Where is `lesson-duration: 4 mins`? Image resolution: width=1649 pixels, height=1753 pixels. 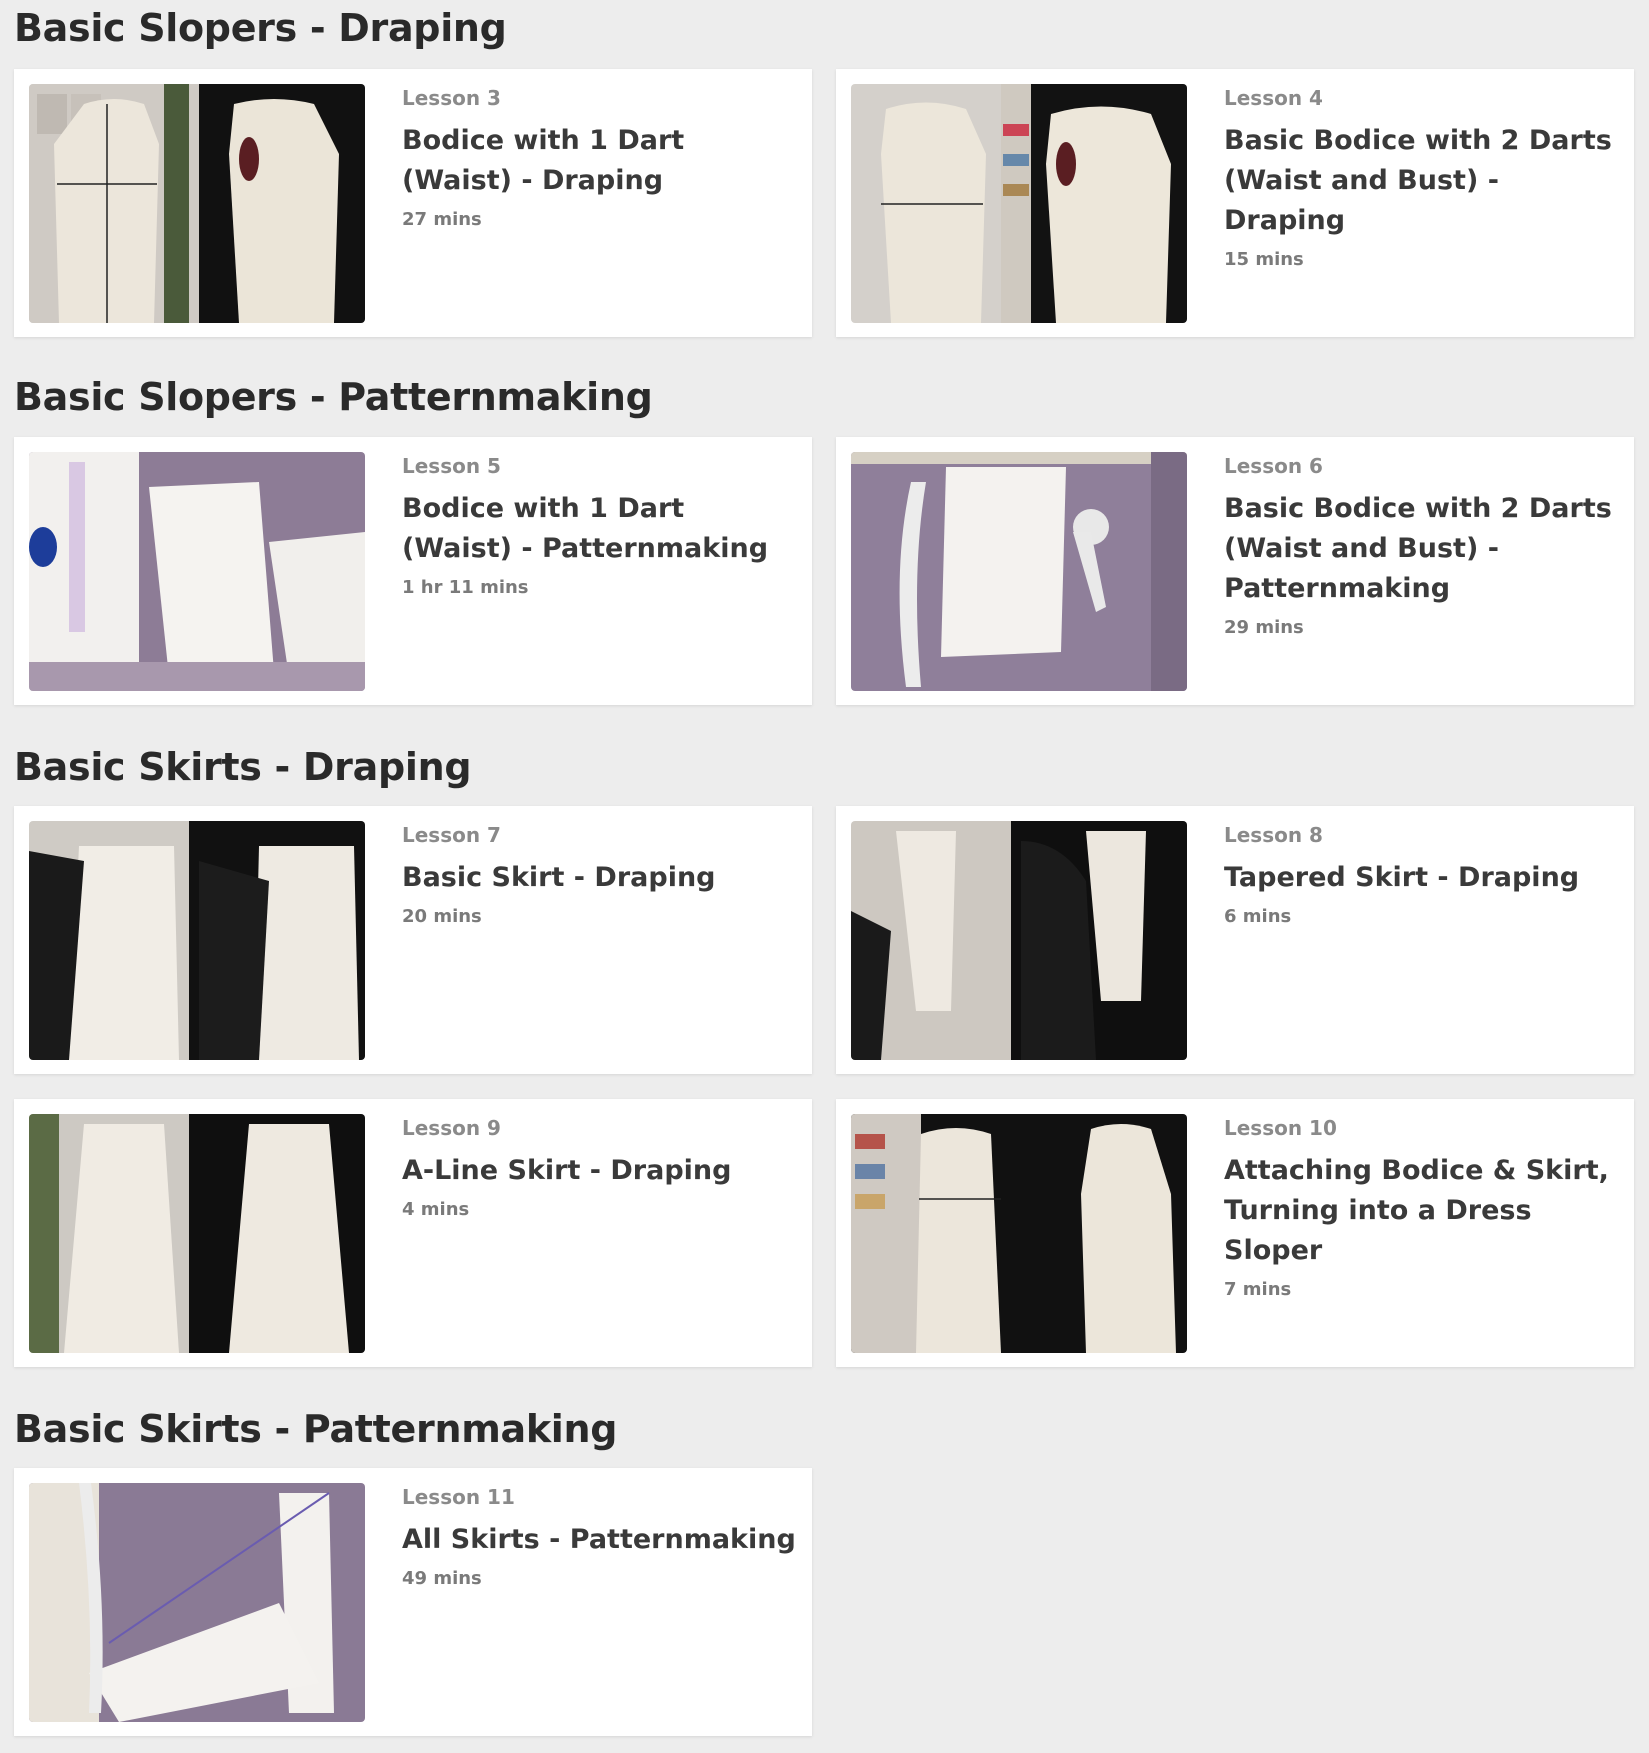
lesson-duration: 4 mins is located at coordinates (436, 1209).